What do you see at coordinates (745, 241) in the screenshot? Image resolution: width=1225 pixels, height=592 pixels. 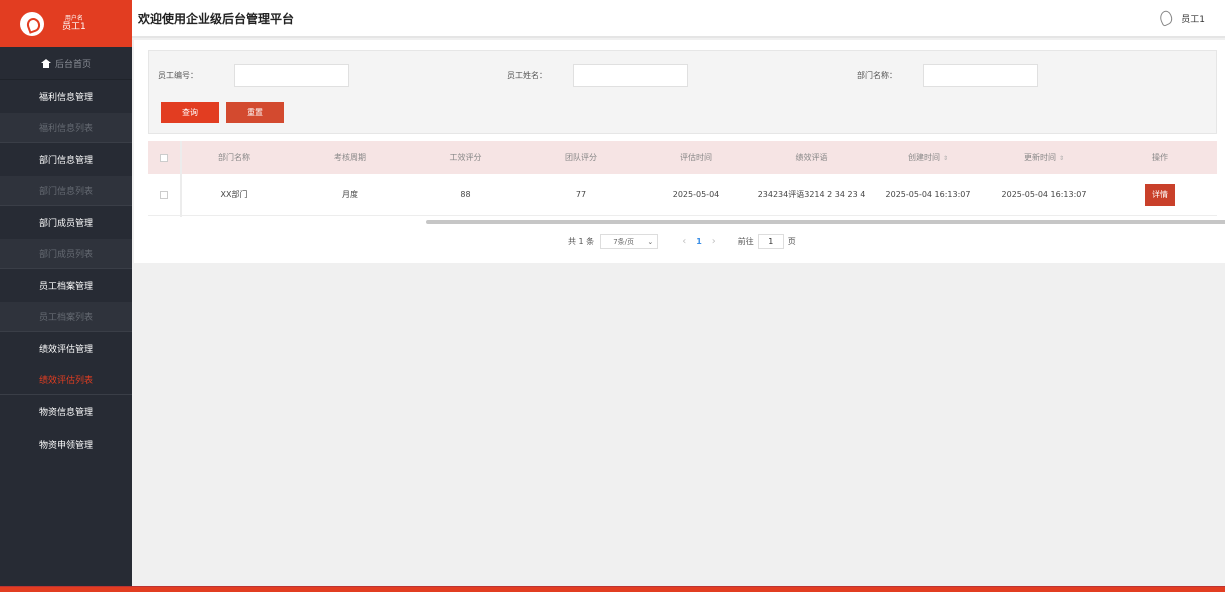 I see `goto-prefix: 前往` at bounding box center [745, 241].